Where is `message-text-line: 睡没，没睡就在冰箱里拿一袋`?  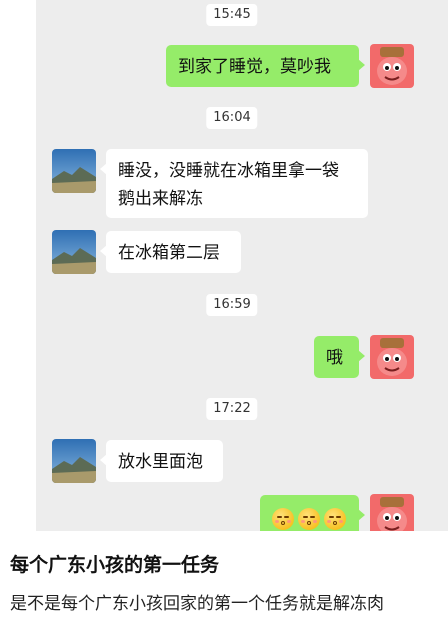
message-text-line: 睡没，没睡就在冰箱里拿一袋 is located at coordinates (228, 171).